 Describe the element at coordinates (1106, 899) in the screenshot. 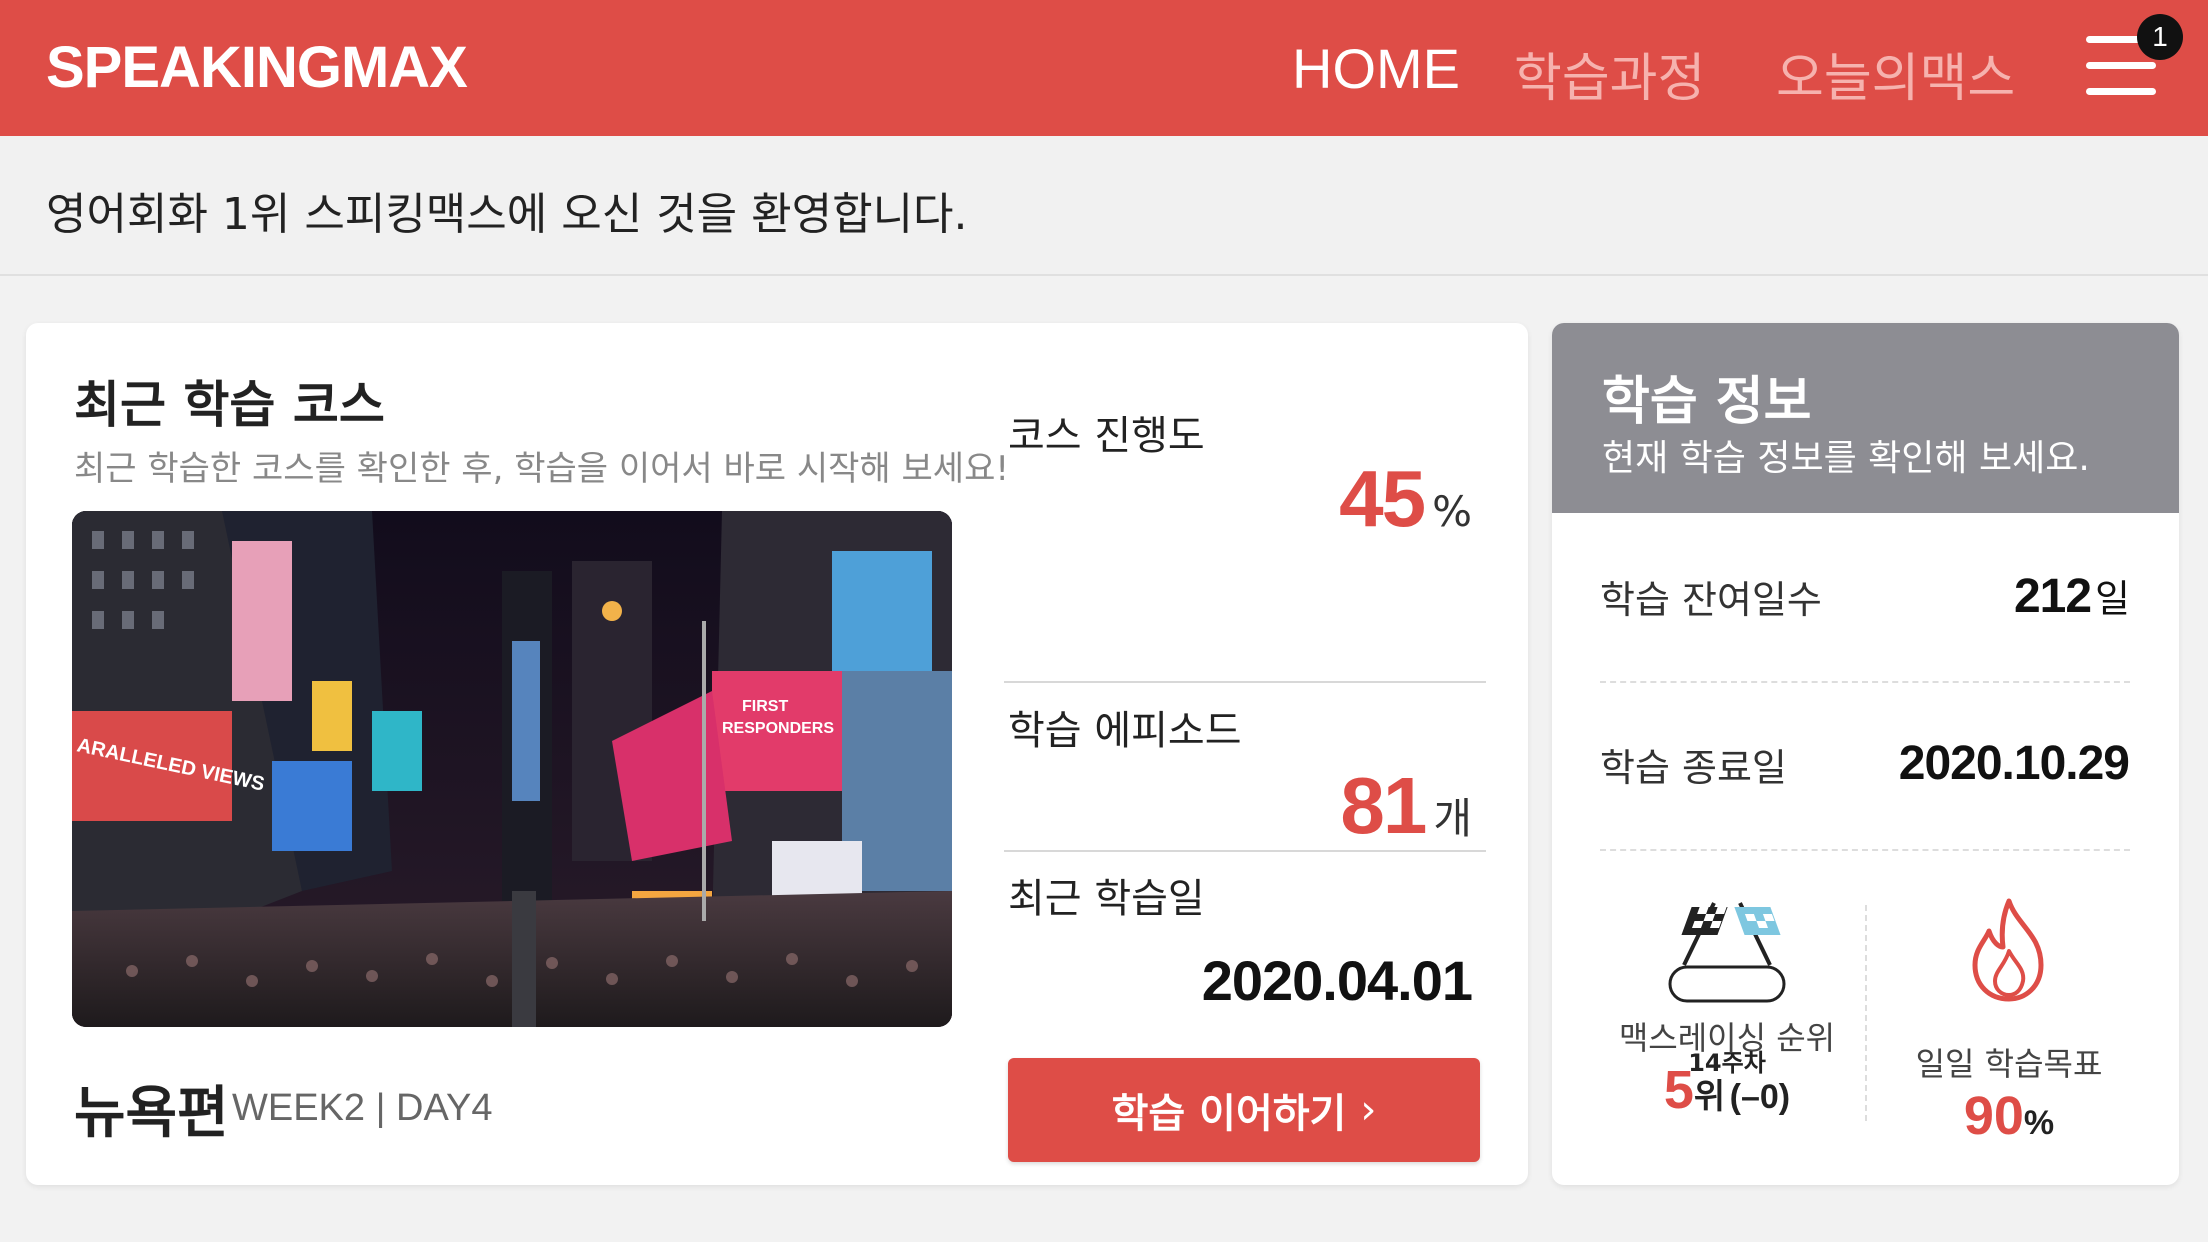

I see `last-study-label: 최근 학습일` at that location.